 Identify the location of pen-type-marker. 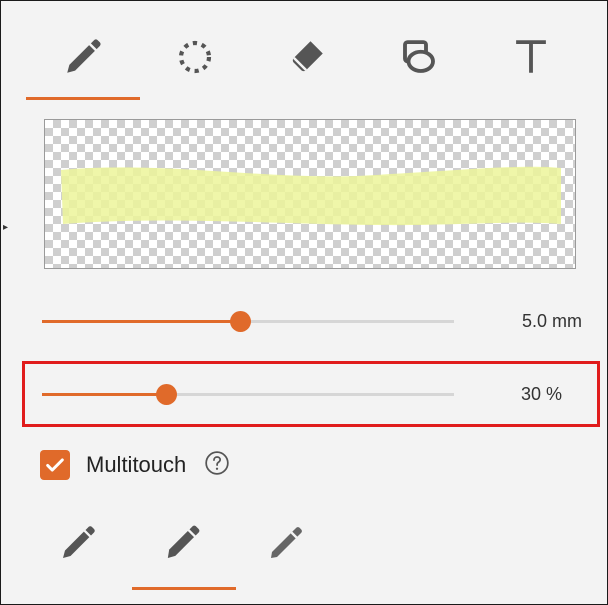
(182, 552).